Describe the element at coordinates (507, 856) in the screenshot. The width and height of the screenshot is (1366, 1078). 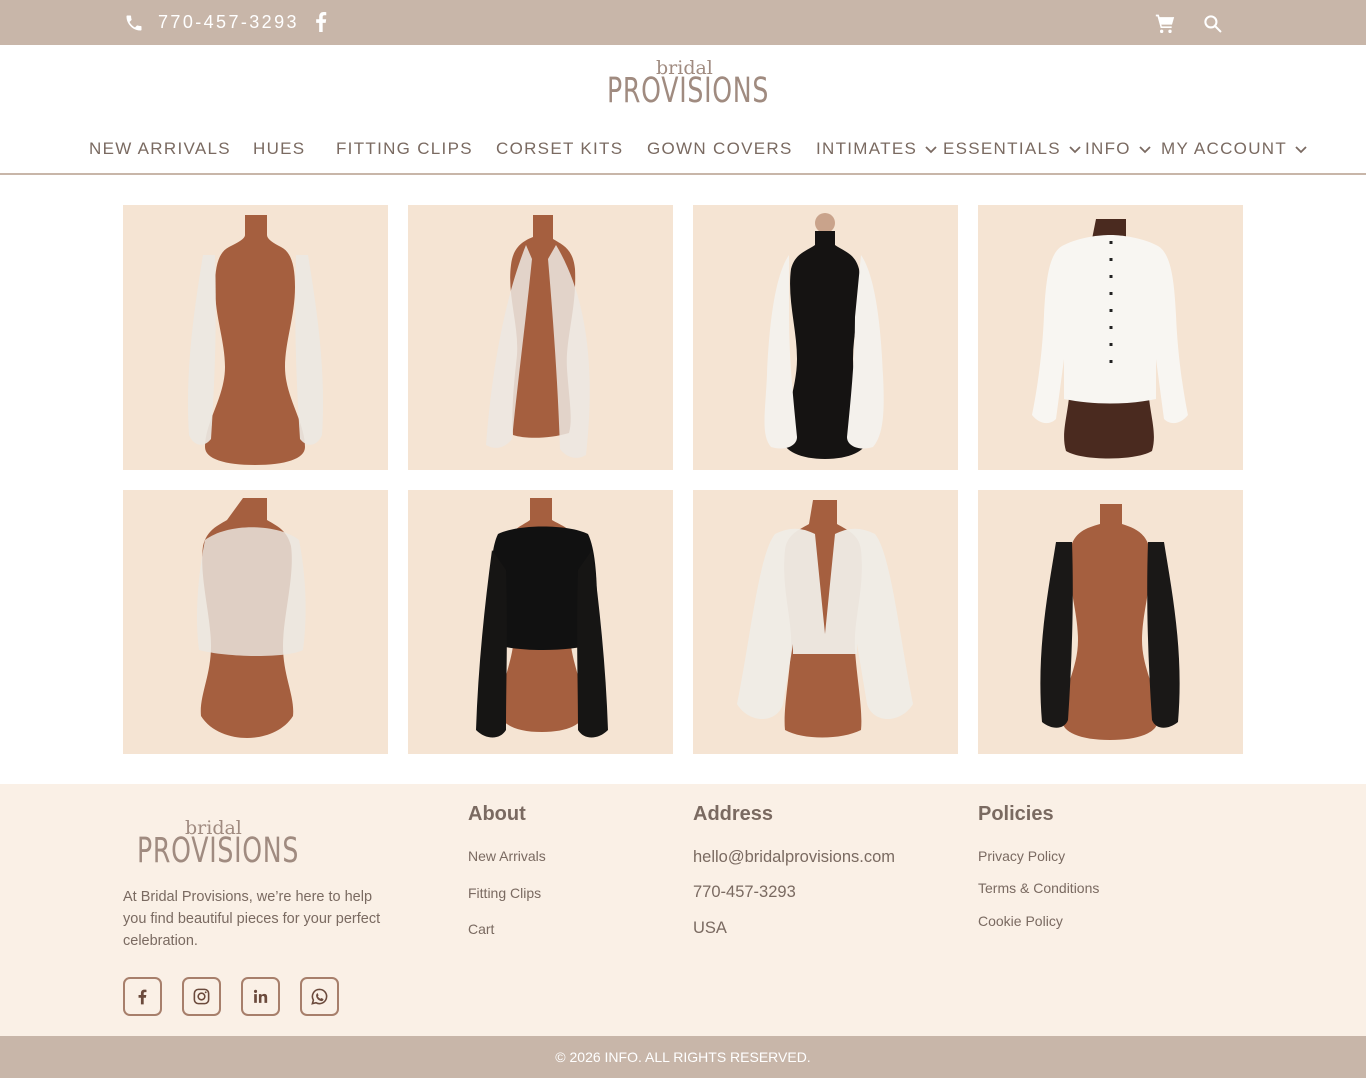
I see `footer-link-new-arrivals: New Arrivals` at that location.